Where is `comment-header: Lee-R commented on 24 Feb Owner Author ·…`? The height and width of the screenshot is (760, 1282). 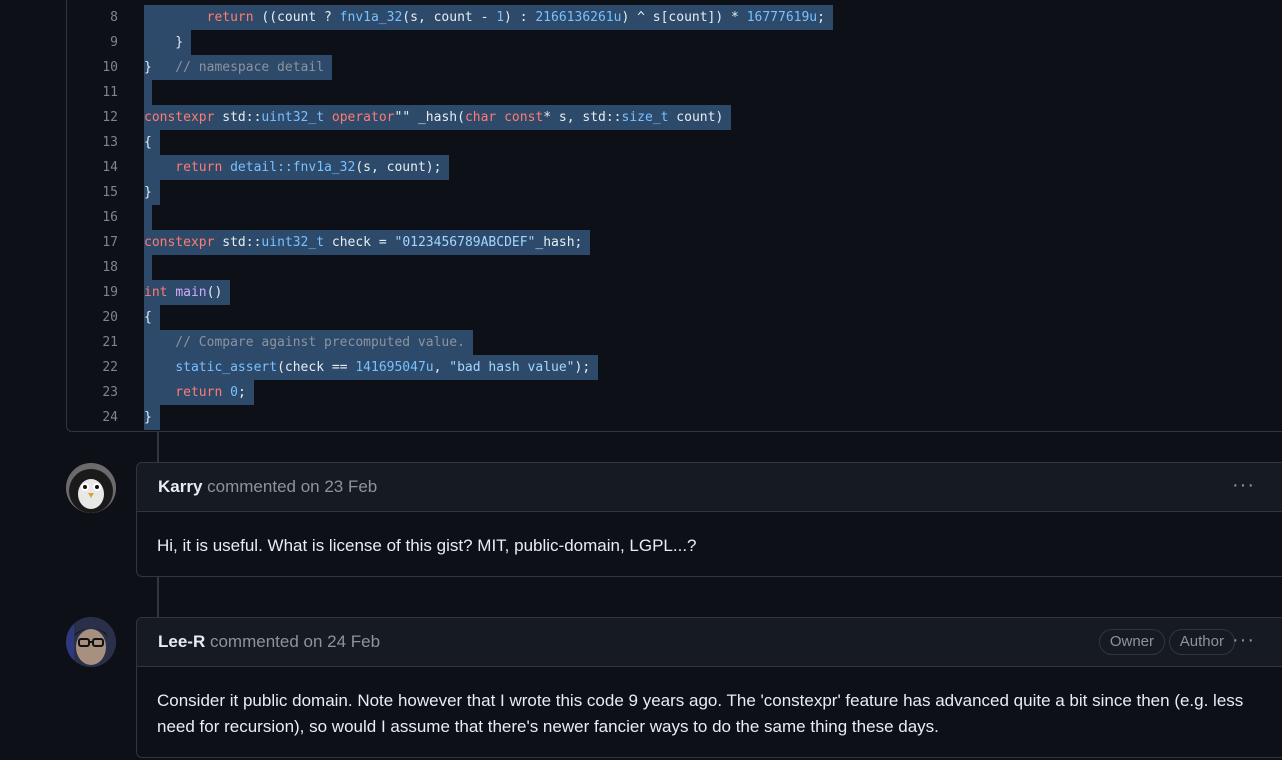 comment-header: Lee-R commented on 24 Feb Owner Author ·… is located at coordinates (709, 642).